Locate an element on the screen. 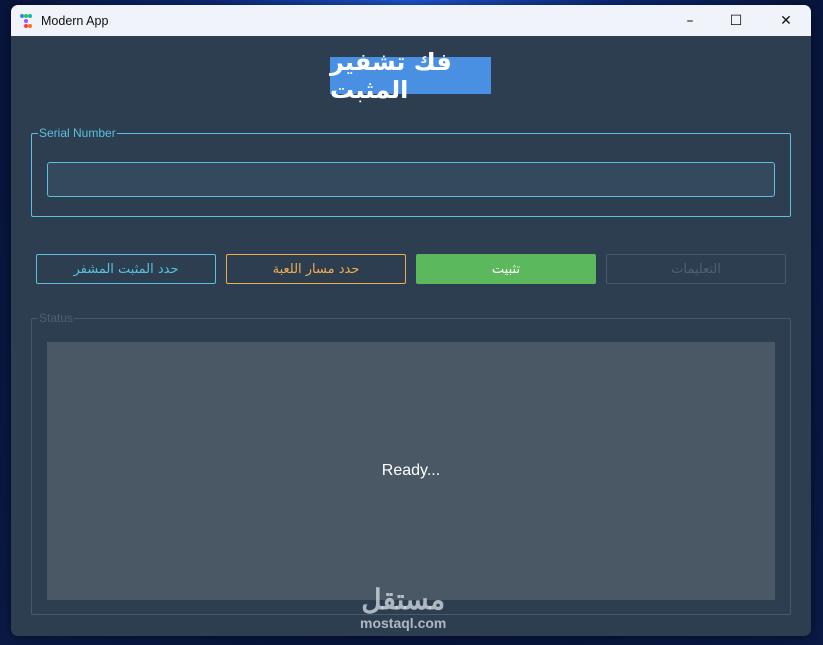 The image size is (823, 645). window-title: Modern App is located at coordinates (75, 20).